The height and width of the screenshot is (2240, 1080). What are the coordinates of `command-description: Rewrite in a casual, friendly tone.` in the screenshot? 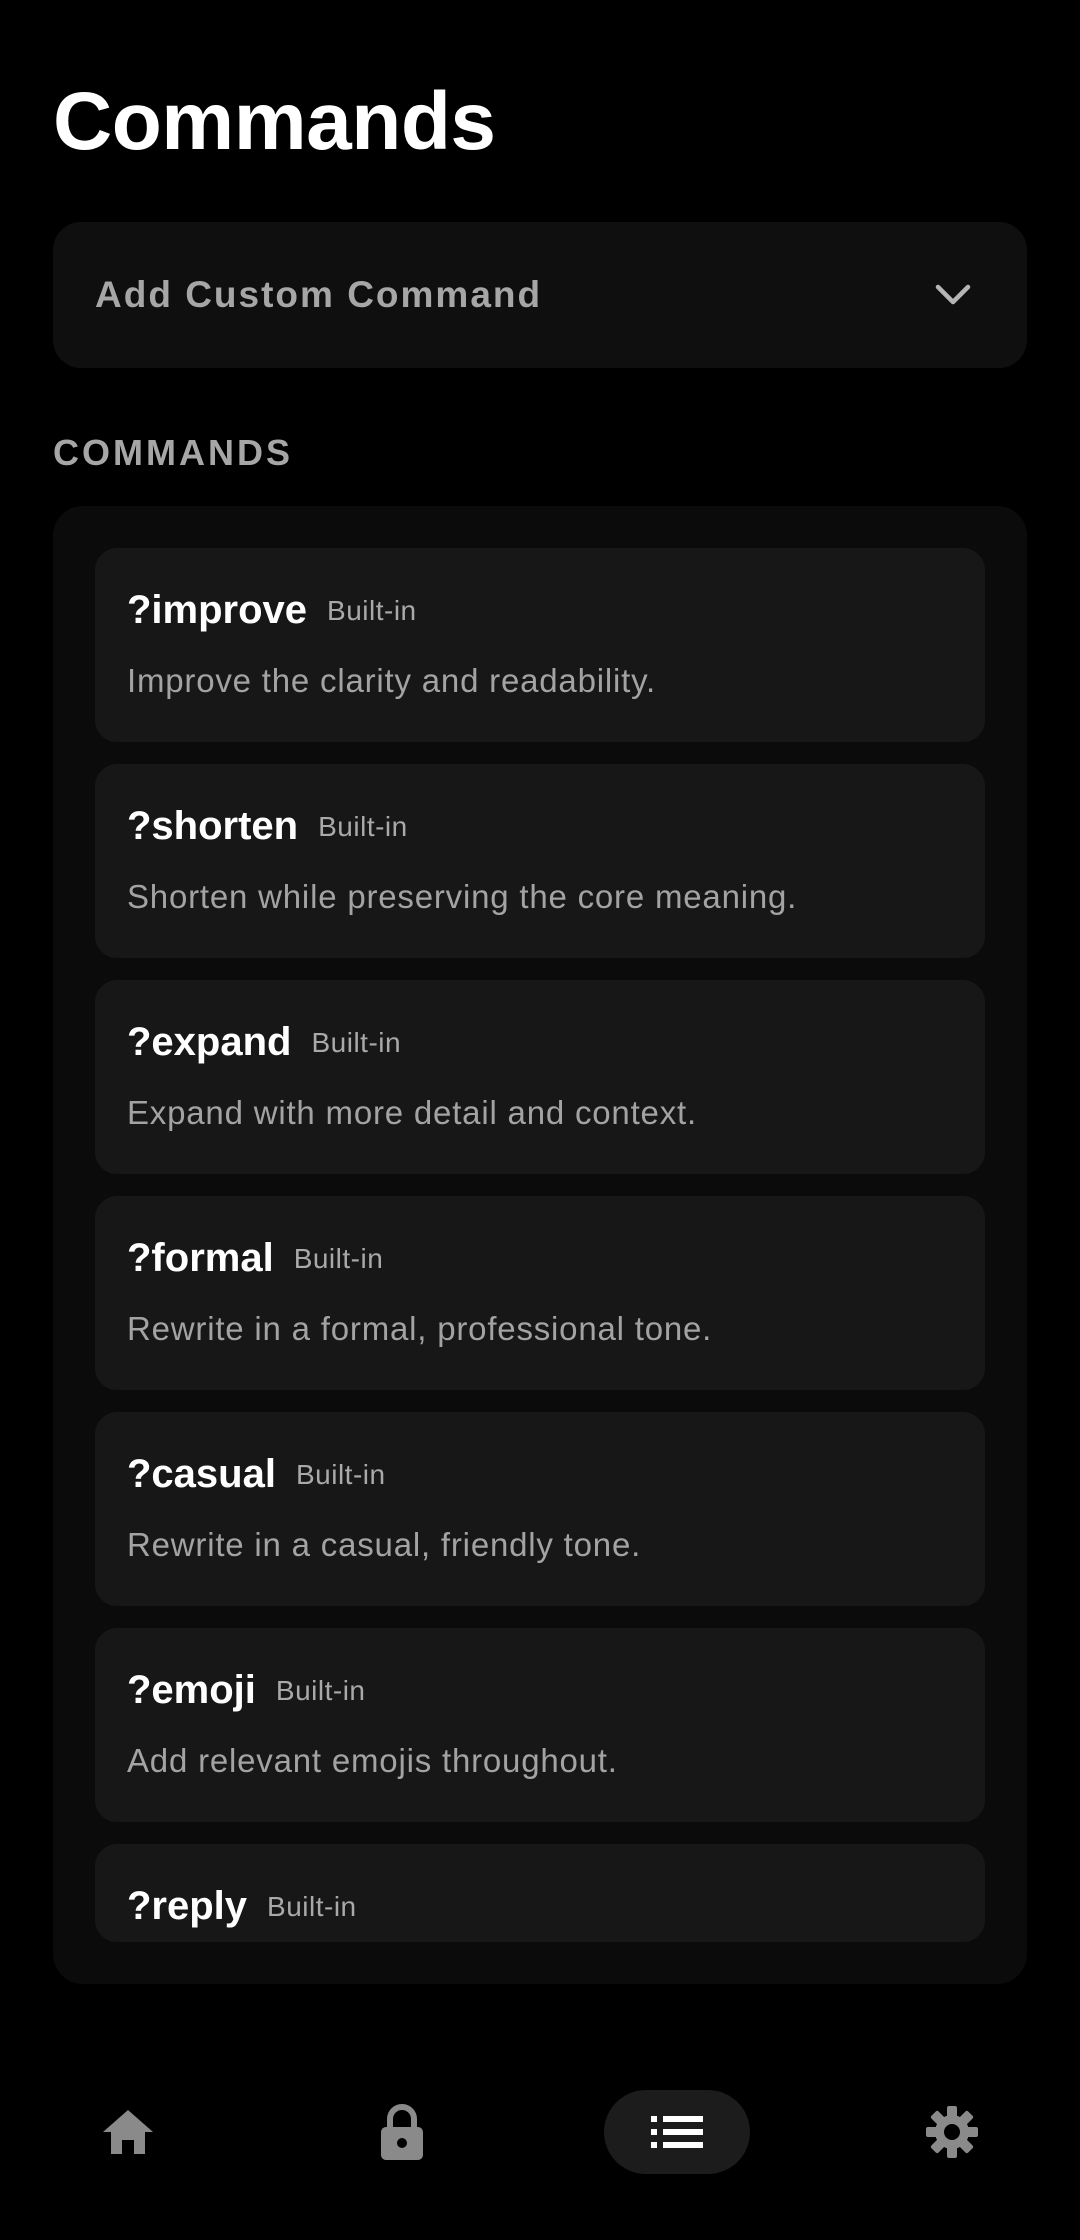 It's located at (384, 1544).